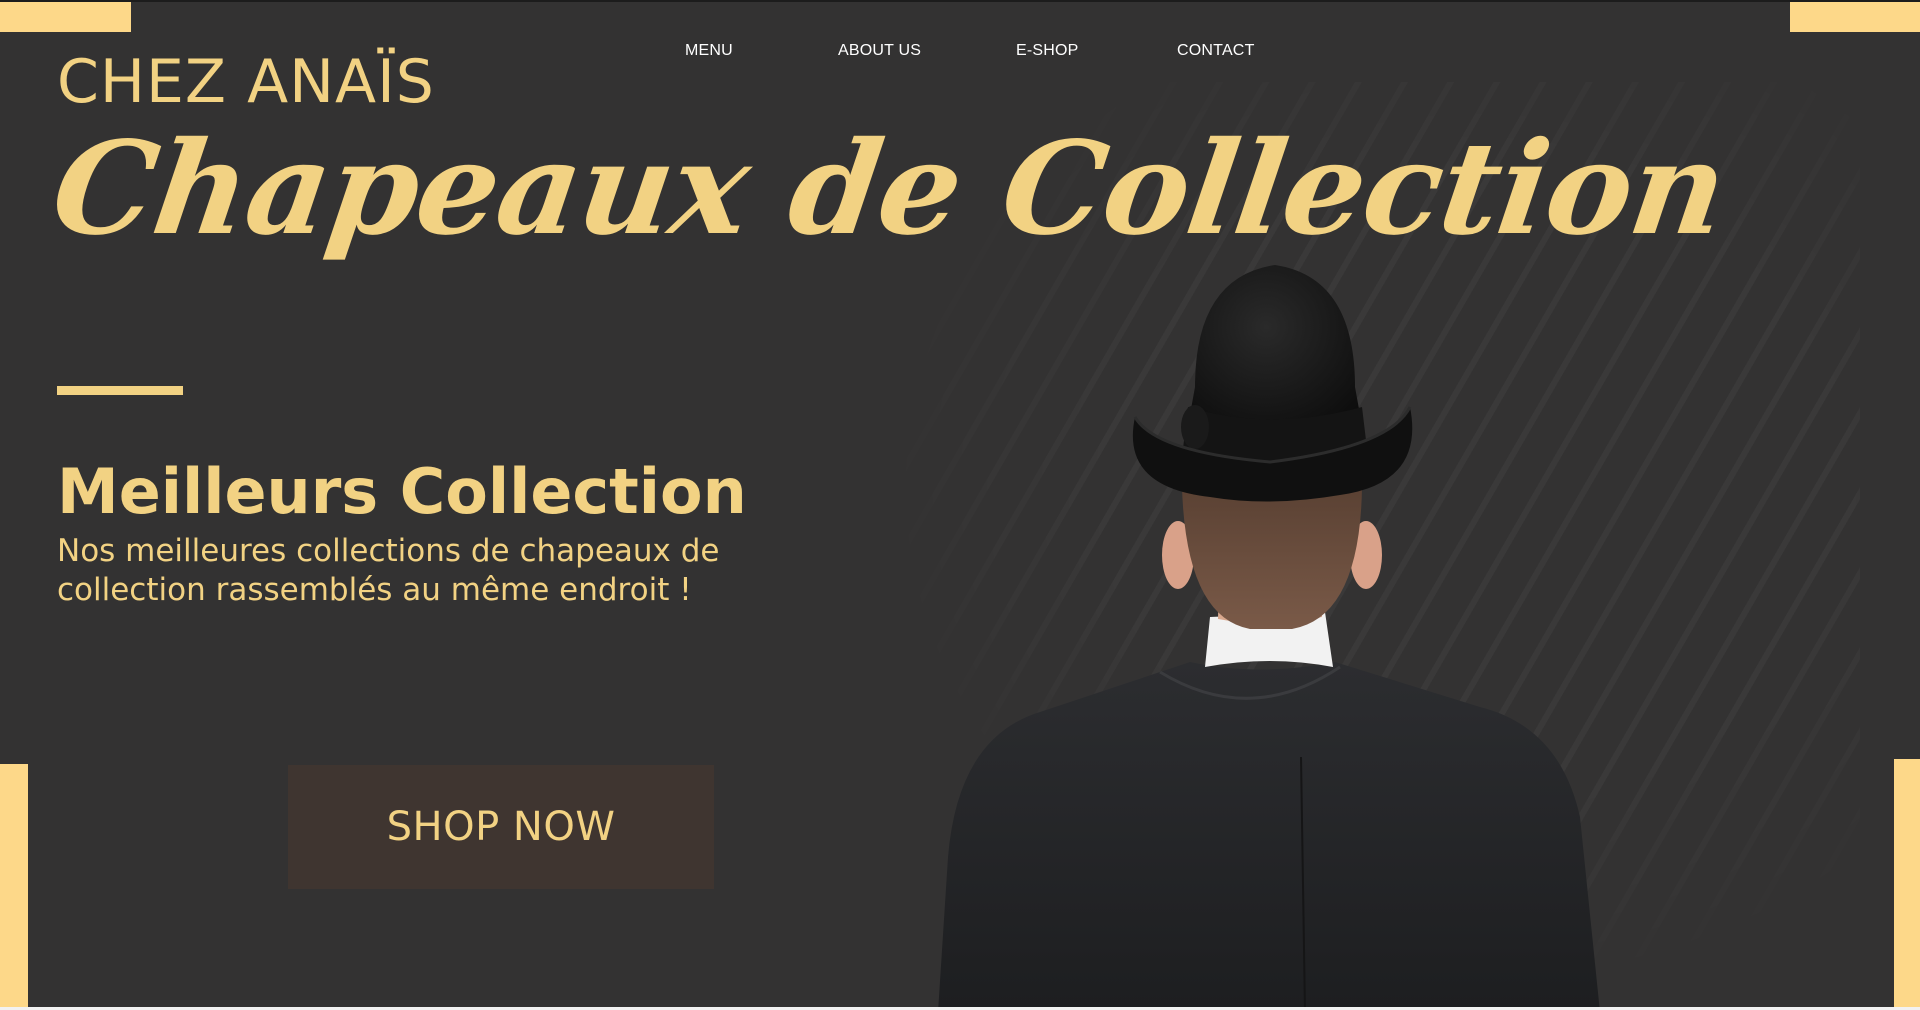  I want to click on nav-item-about-us: ABOUT US, so click(927, 51).